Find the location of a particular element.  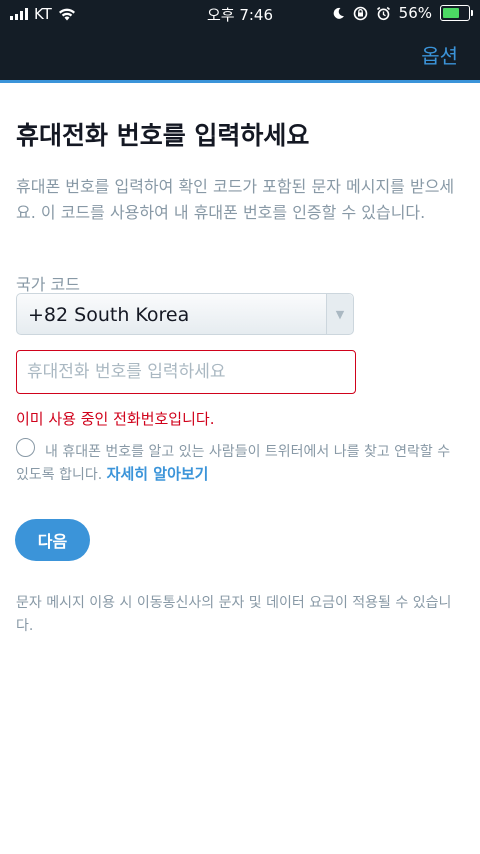

options-button: 옵션 is located at coordinates (439, 54).